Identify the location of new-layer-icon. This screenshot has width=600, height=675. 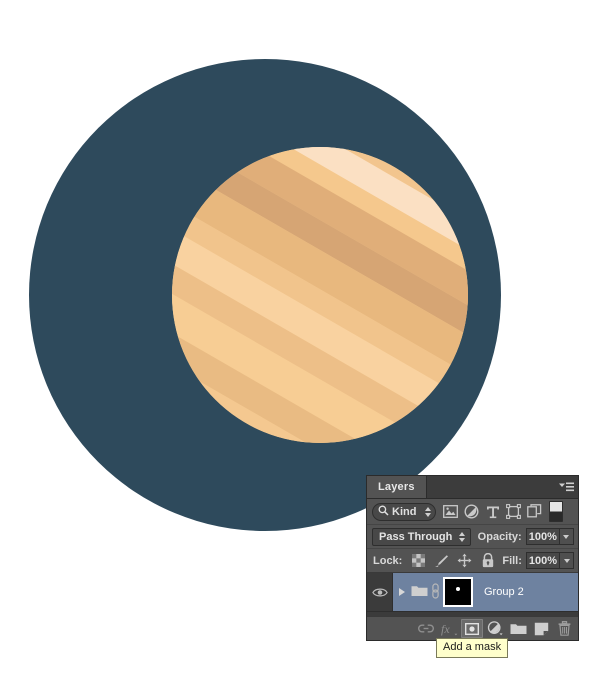
(541, 628).